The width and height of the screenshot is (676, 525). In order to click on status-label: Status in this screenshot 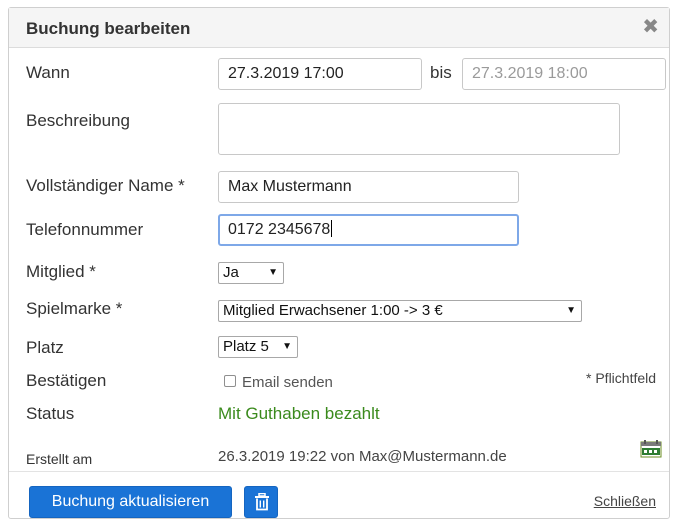, I will do `click(50, 413)`.